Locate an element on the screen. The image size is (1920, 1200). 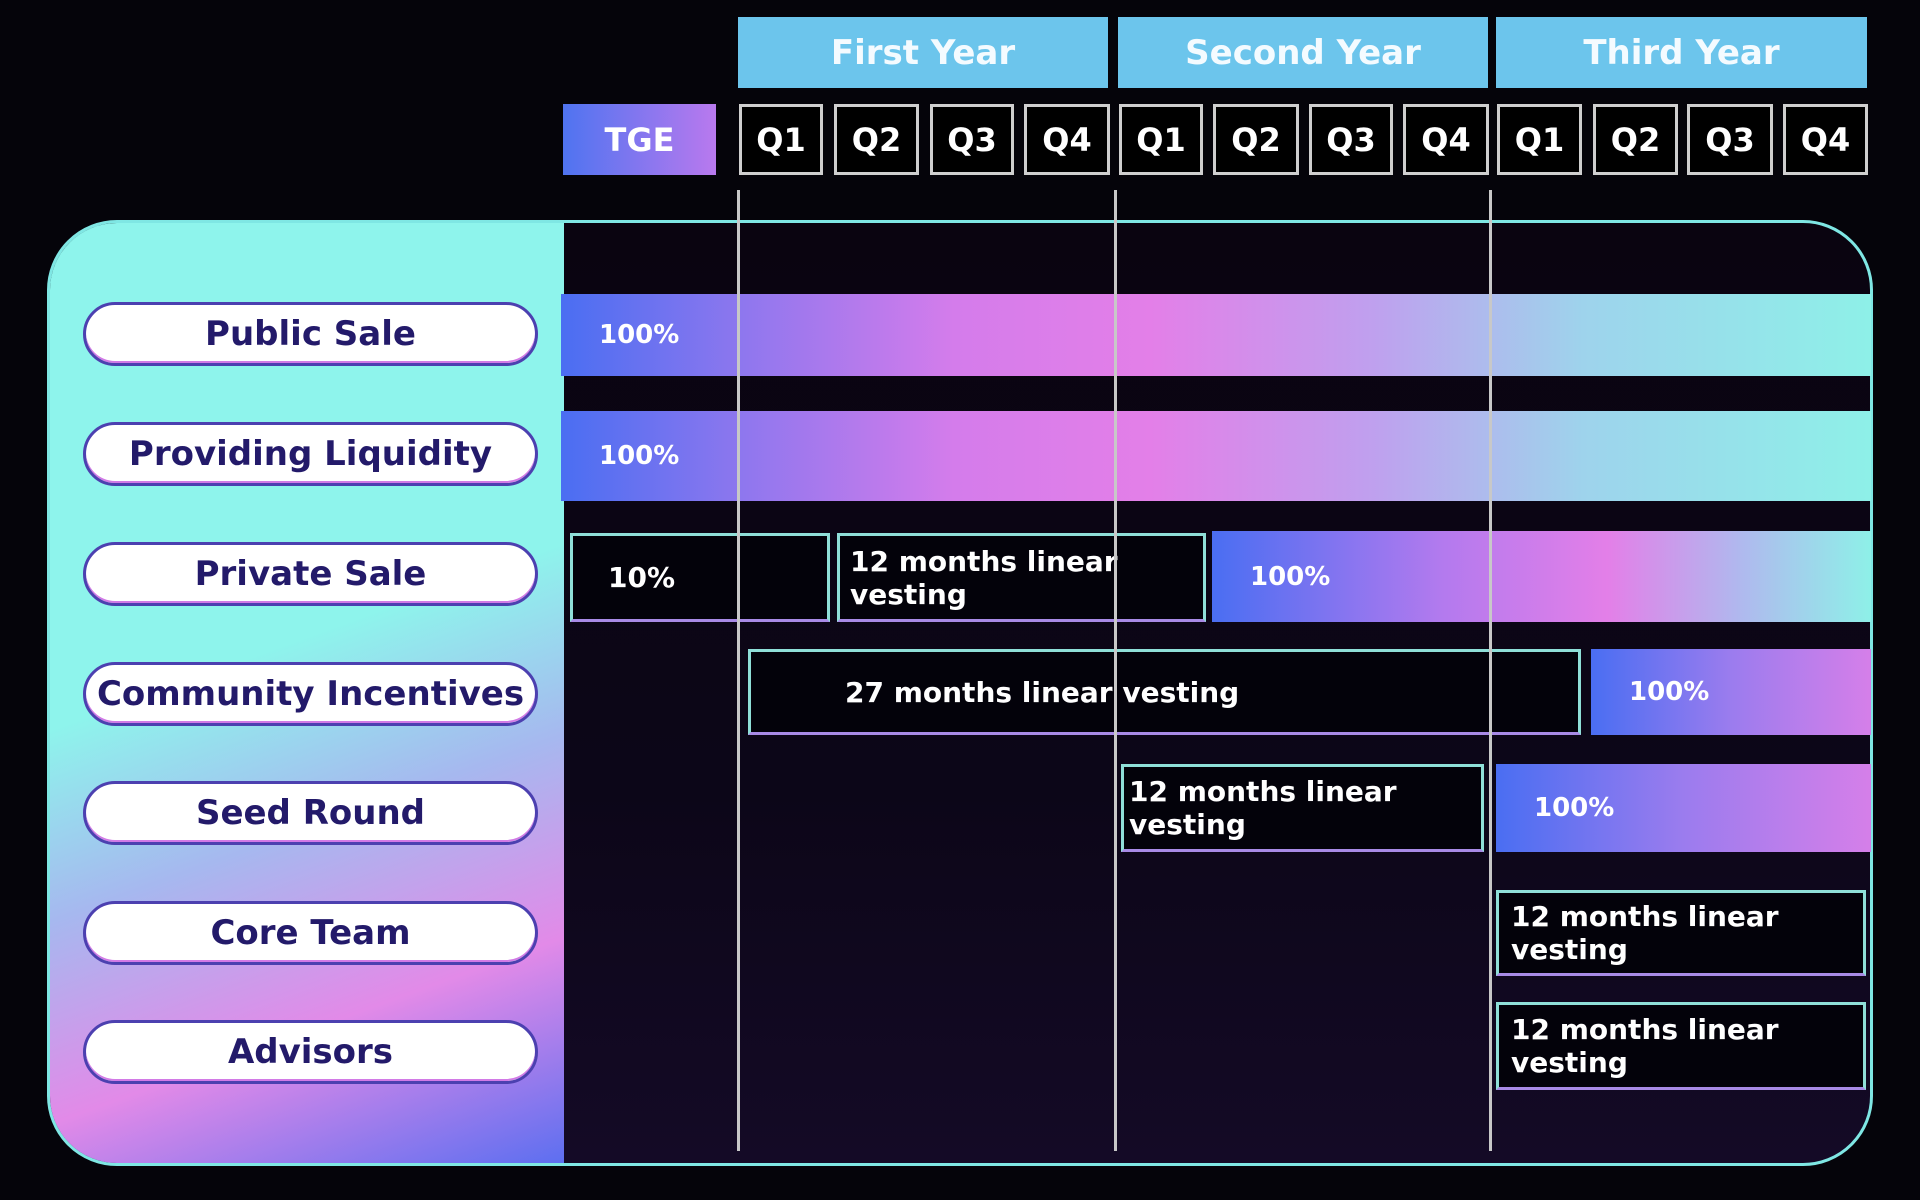
bar-providing-liquidity-unlock: 100% is located at coordinates (1216, 456).